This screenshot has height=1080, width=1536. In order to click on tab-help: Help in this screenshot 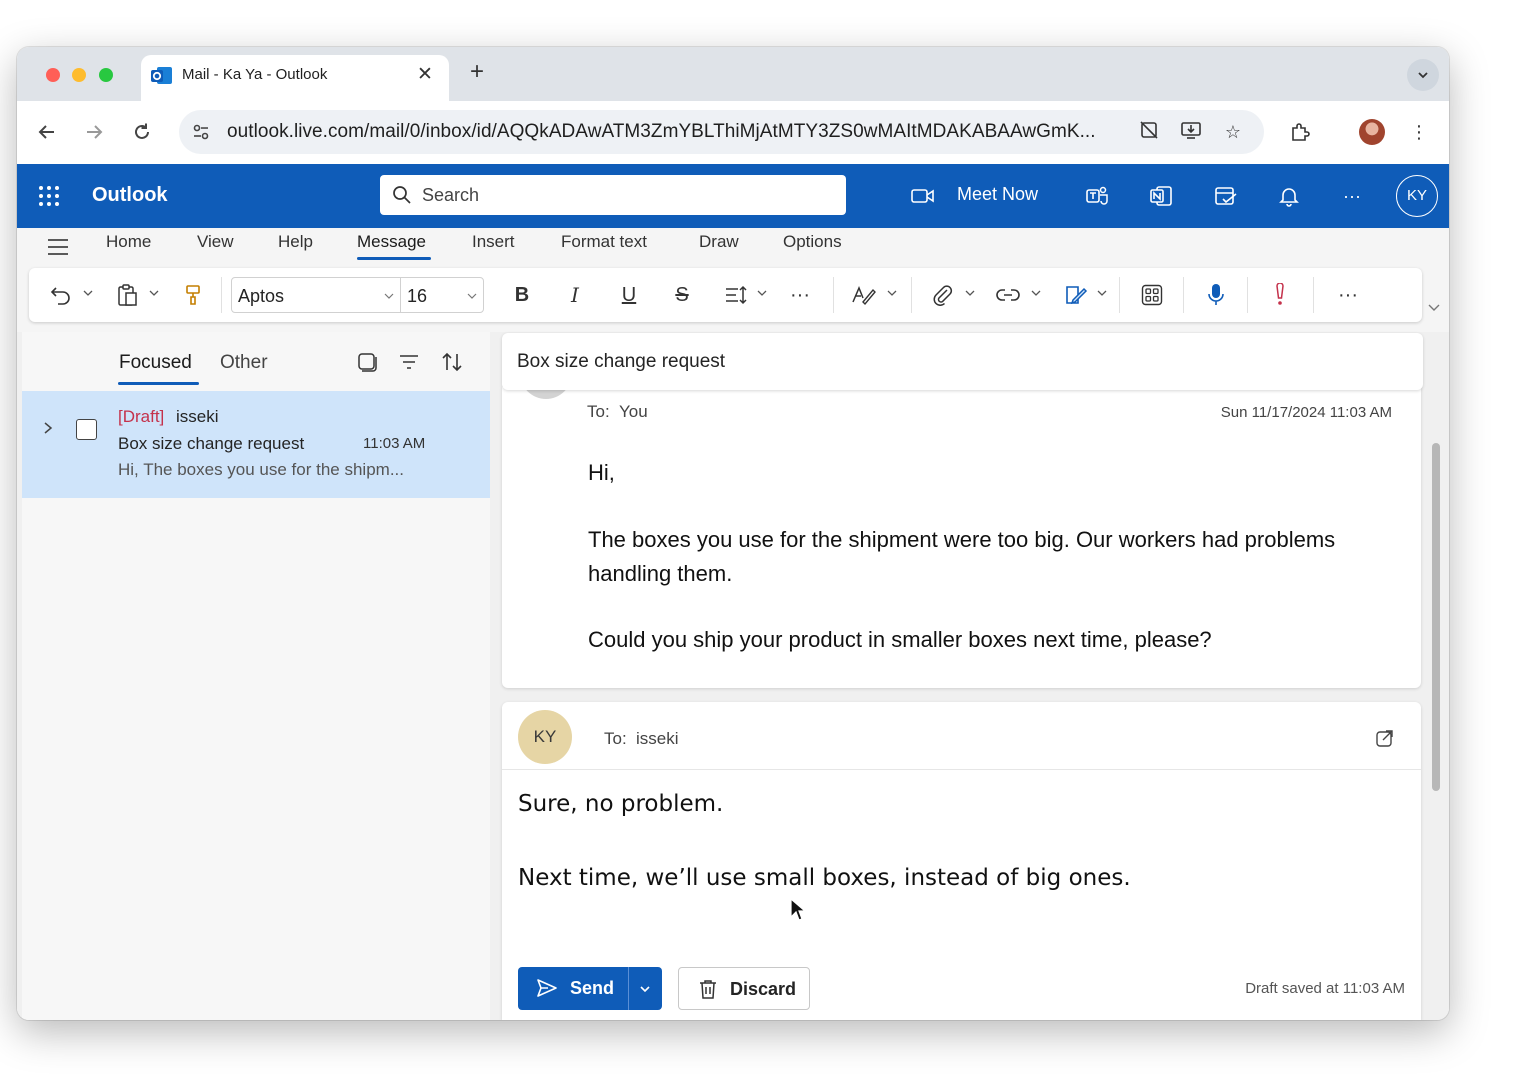, I will do `click(295, 242)`.